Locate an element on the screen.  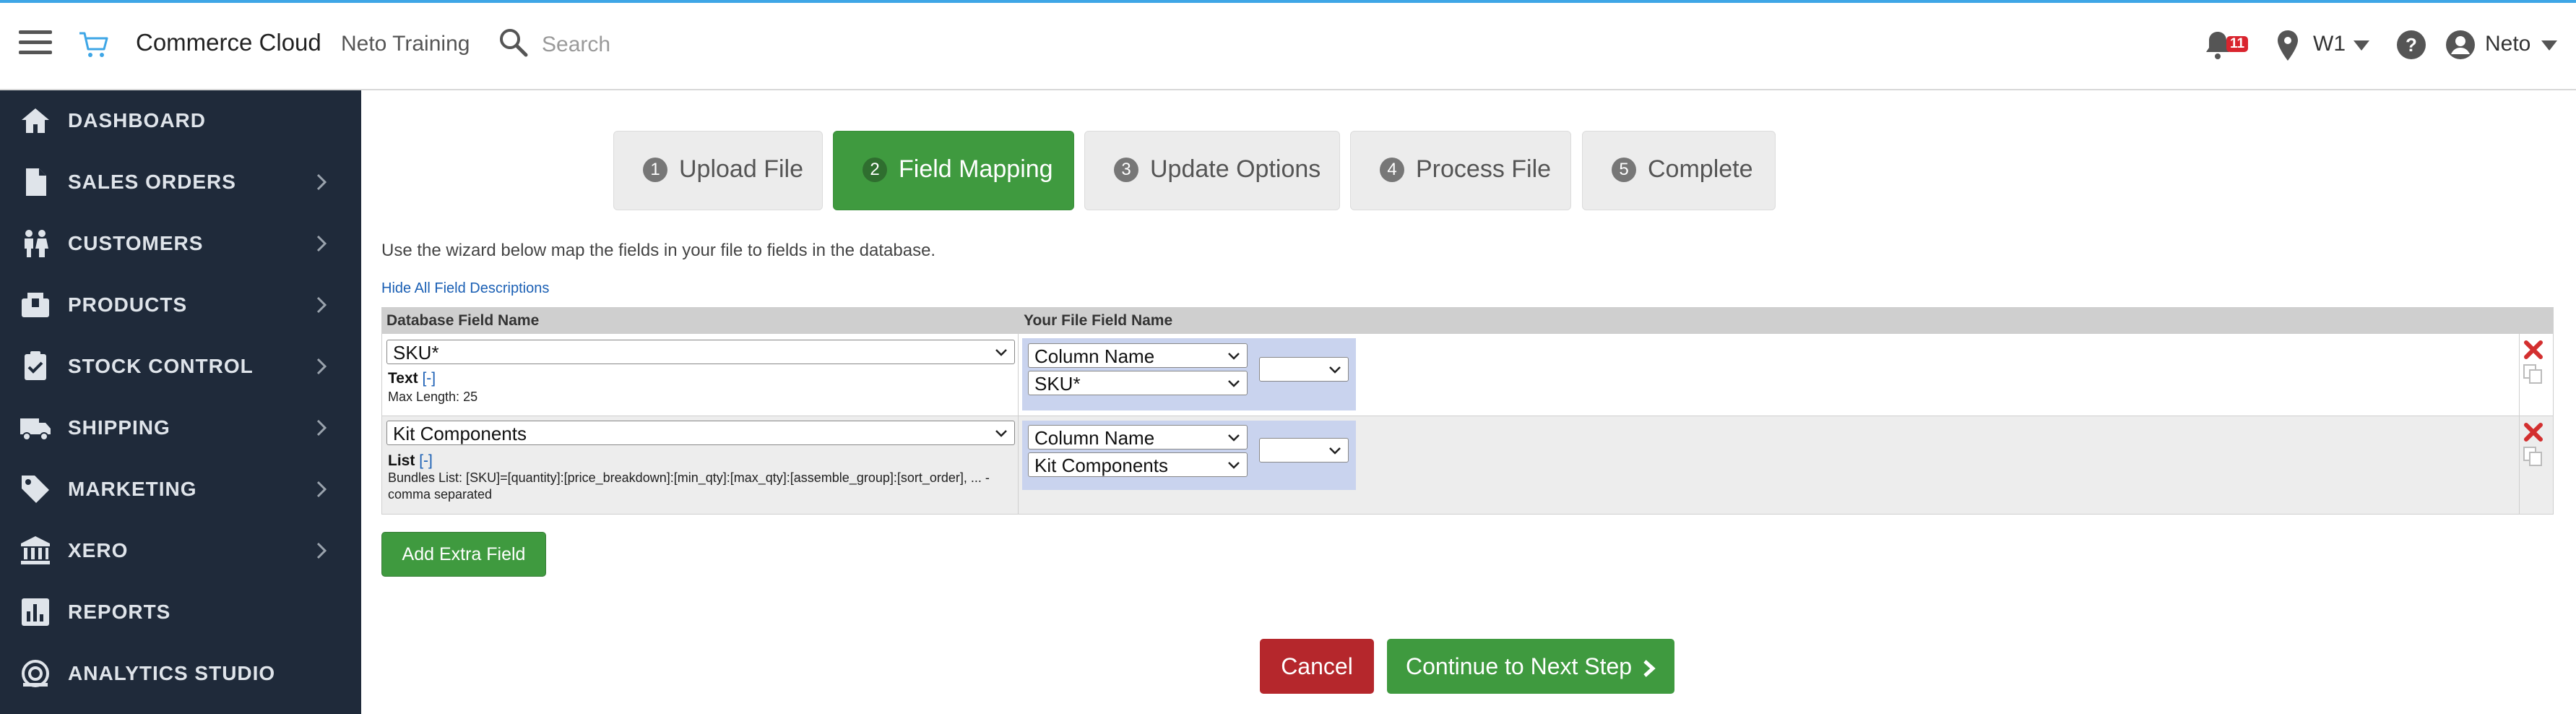
continue-next-step-button: Continue to Next Step is located at coordinates (1531, 666).